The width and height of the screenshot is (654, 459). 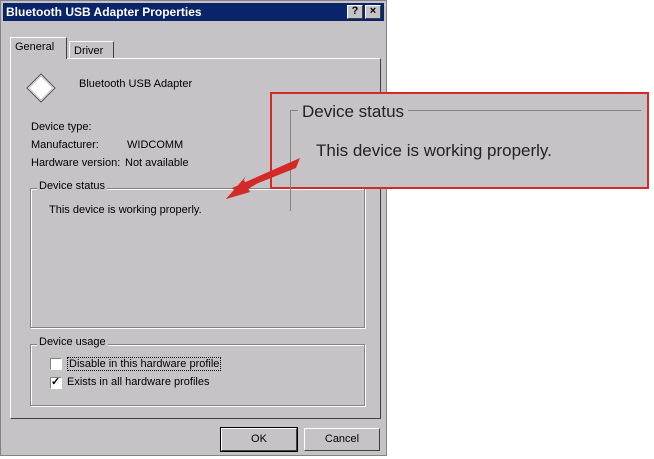 What do you see at coordinates (157, 163) in the screenshot?
I see `hardware-version-value: Not available` at bounding box center [157, 163].